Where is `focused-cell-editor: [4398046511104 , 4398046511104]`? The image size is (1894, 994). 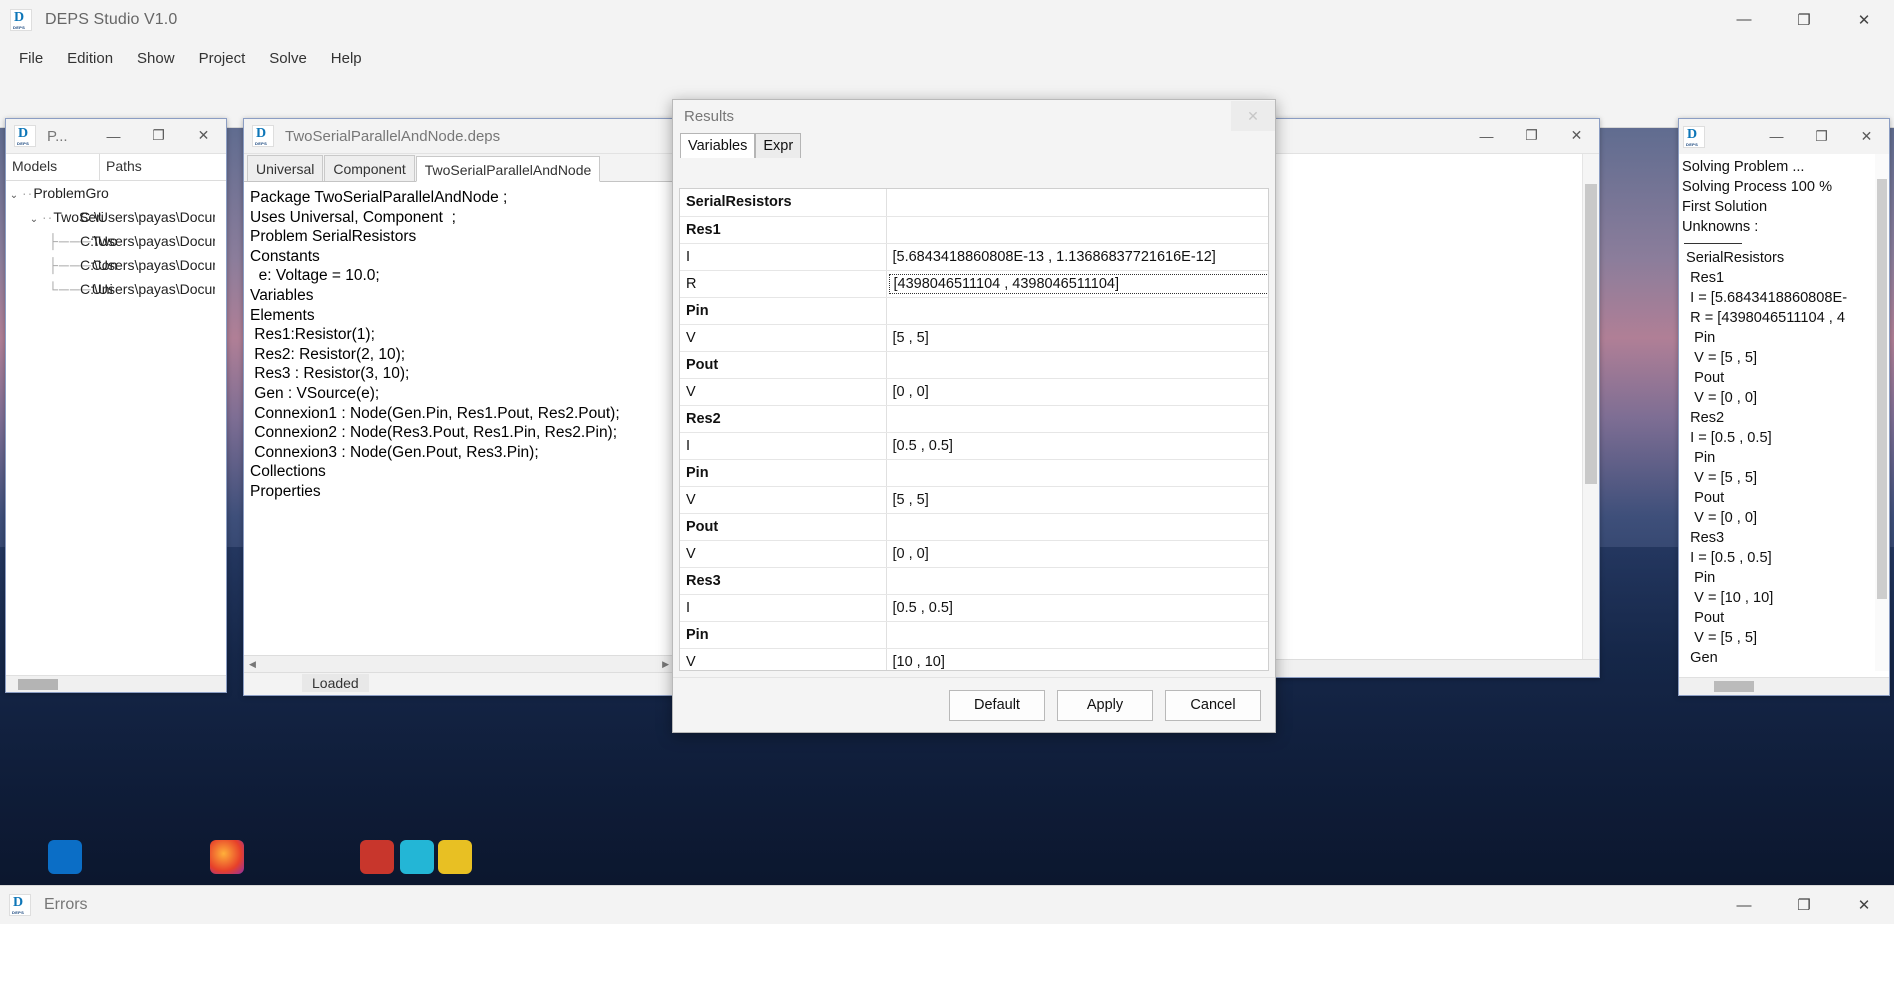 focused-cell-editor: [4398046511104 , 4398046511104] is located at coordinates (1078, 283).